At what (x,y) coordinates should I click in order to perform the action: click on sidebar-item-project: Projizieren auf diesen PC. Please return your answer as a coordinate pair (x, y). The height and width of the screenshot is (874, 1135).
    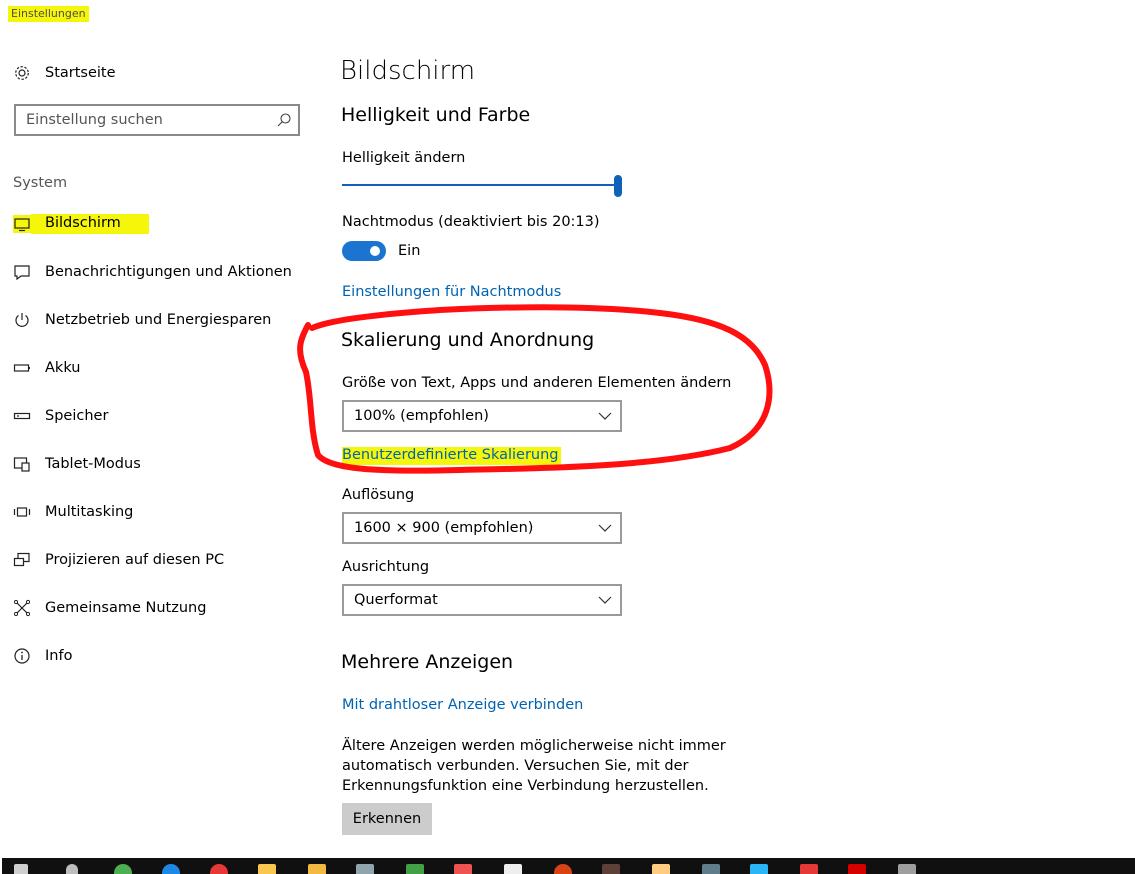
    Looking at the image, I should click on (118, 560).